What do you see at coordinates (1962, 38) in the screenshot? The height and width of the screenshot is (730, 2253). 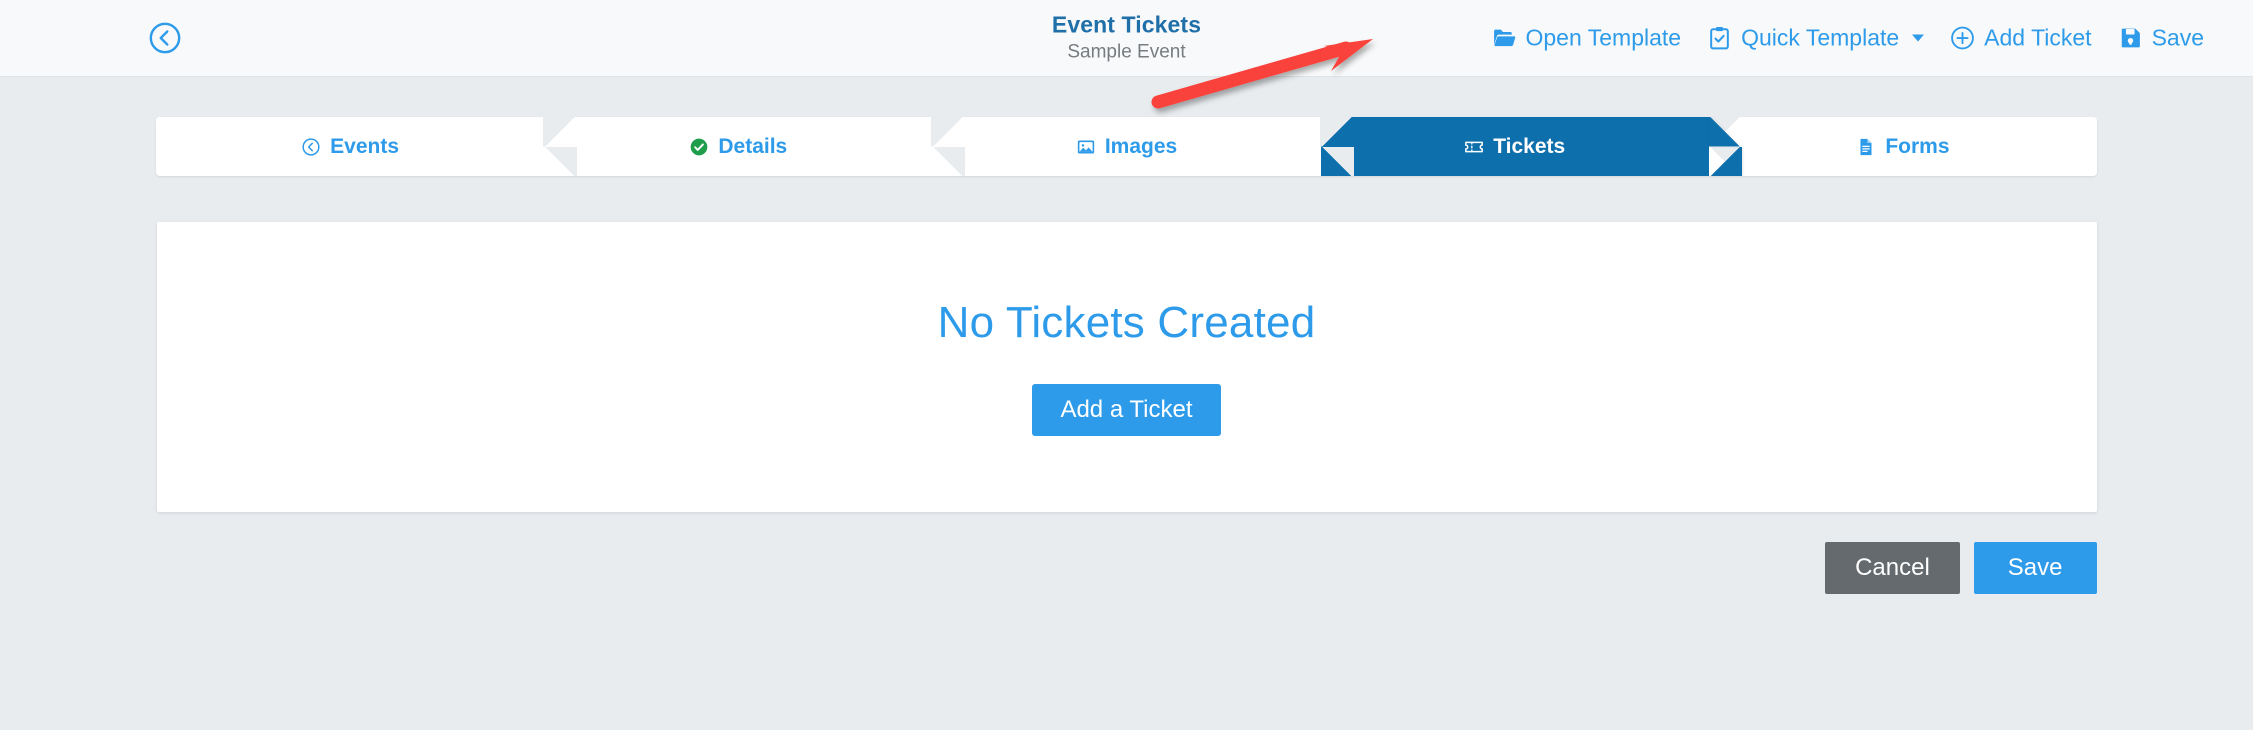 I see `plus-circle-icon` at bounding box center [1962, 38].